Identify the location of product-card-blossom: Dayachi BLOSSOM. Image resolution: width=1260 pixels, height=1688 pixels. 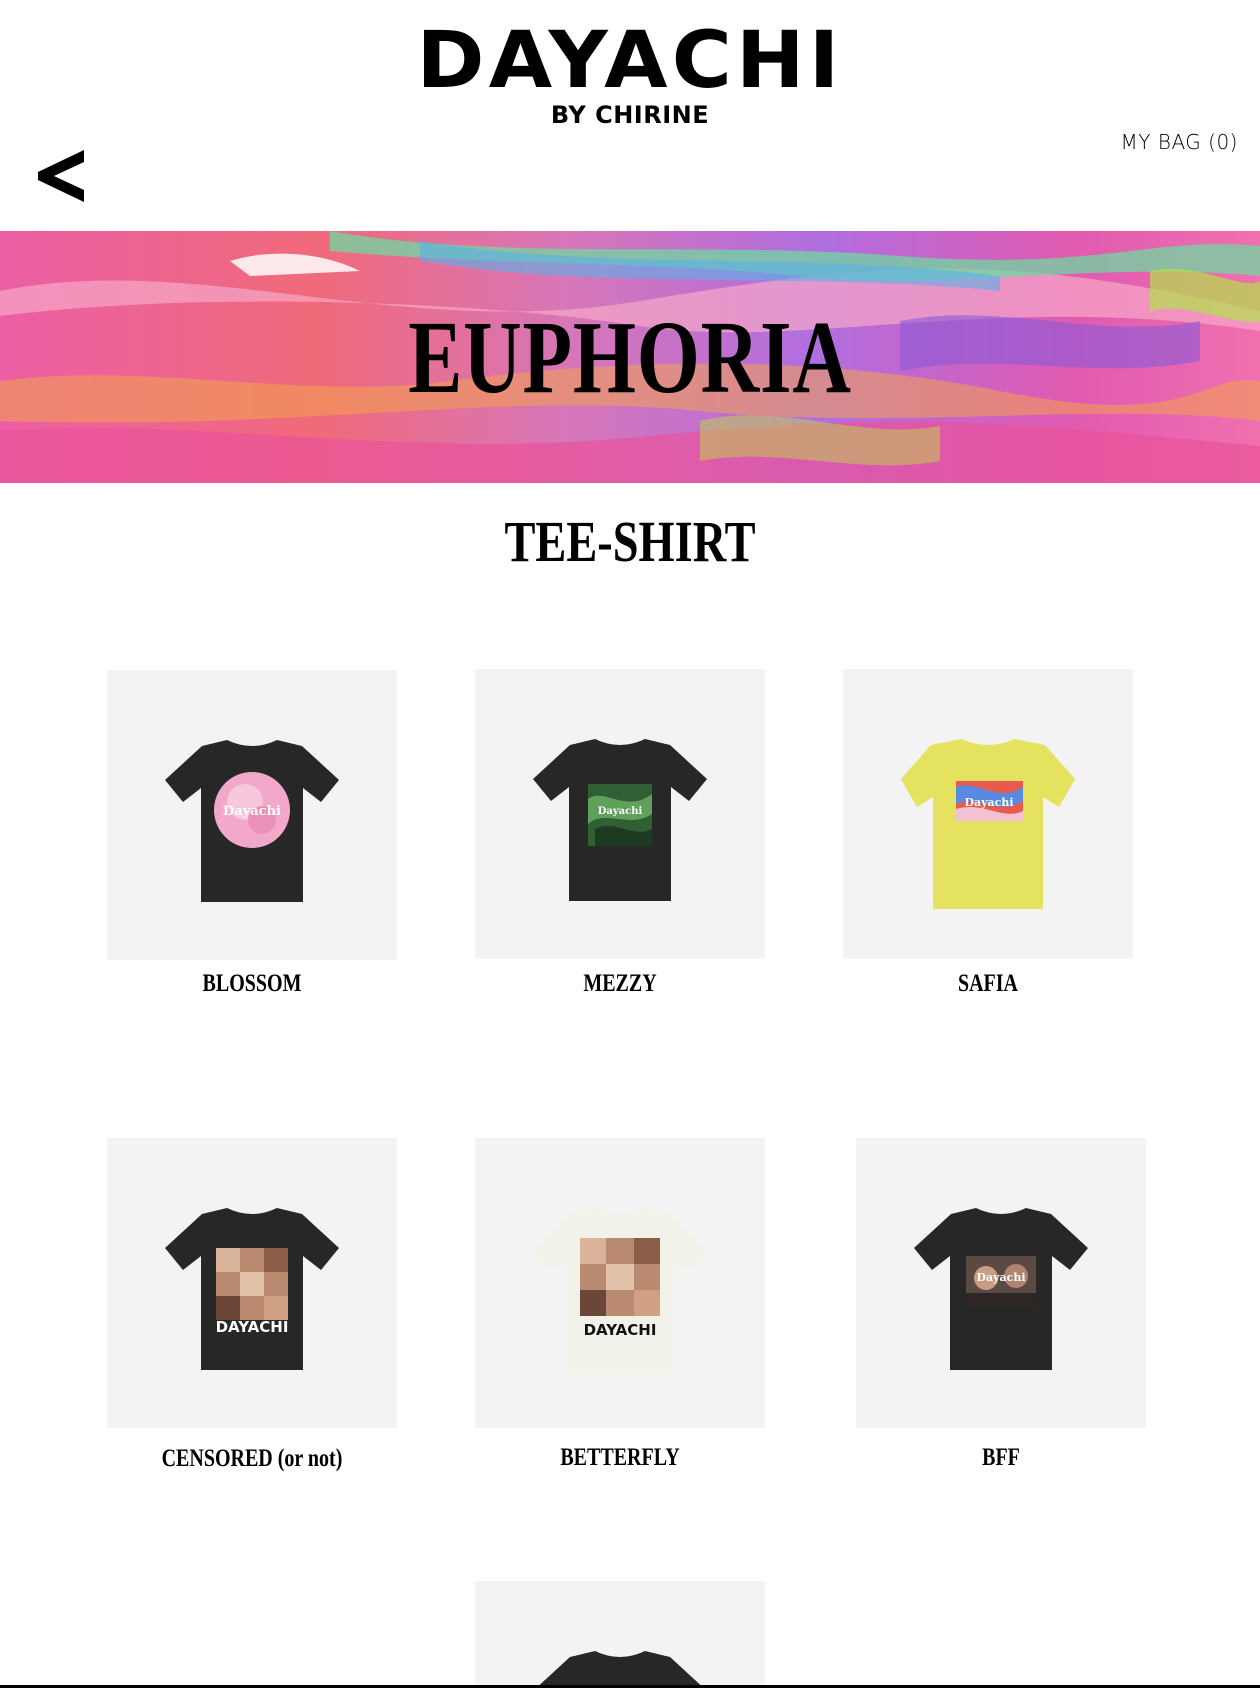
(252, 833).